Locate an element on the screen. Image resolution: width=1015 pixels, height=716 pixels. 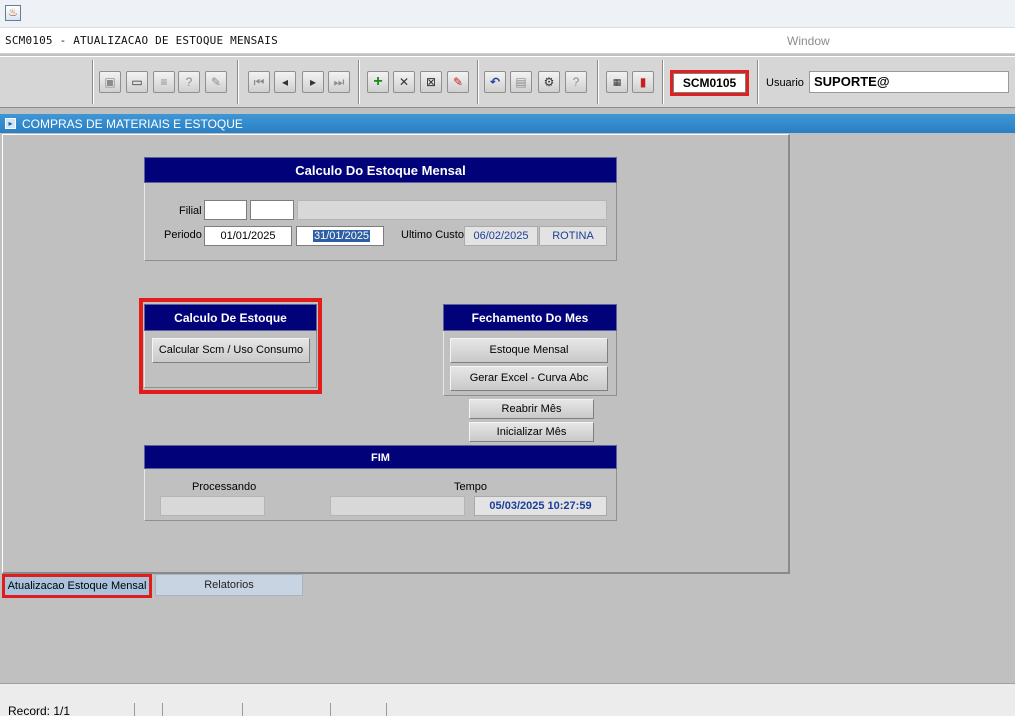
next-record-icon: ▸ is located at coordinates (313, 82).